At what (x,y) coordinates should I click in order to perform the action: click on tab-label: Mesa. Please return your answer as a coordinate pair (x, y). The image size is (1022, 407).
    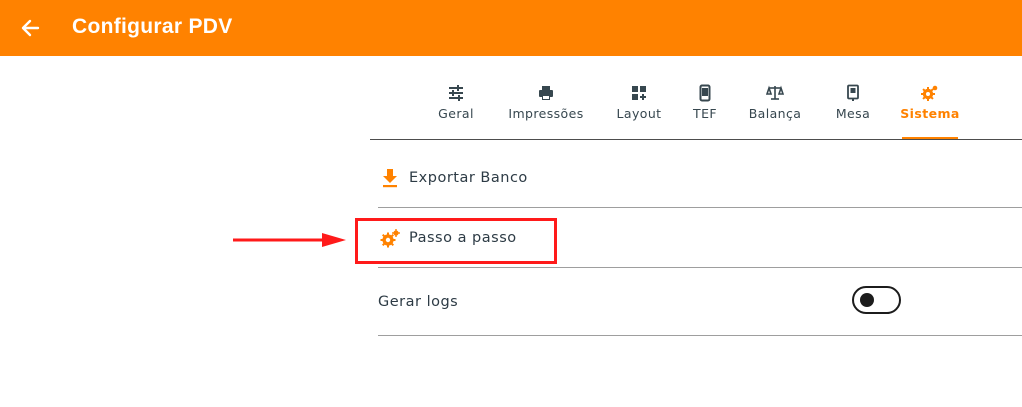
    Looking at the image, I should click on (853, 113).